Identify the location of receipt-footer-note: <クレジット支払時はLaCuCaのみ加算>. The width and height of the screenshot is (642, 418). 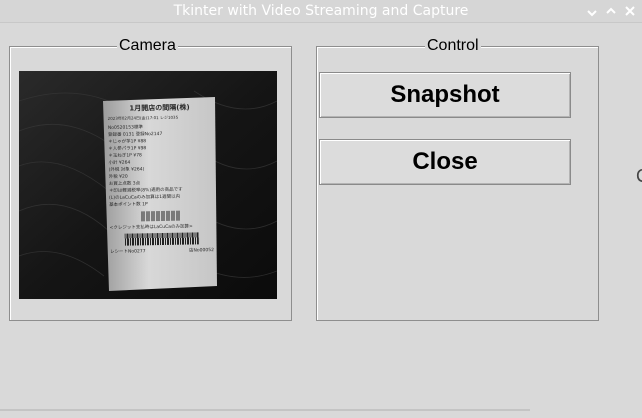
(151, 227).